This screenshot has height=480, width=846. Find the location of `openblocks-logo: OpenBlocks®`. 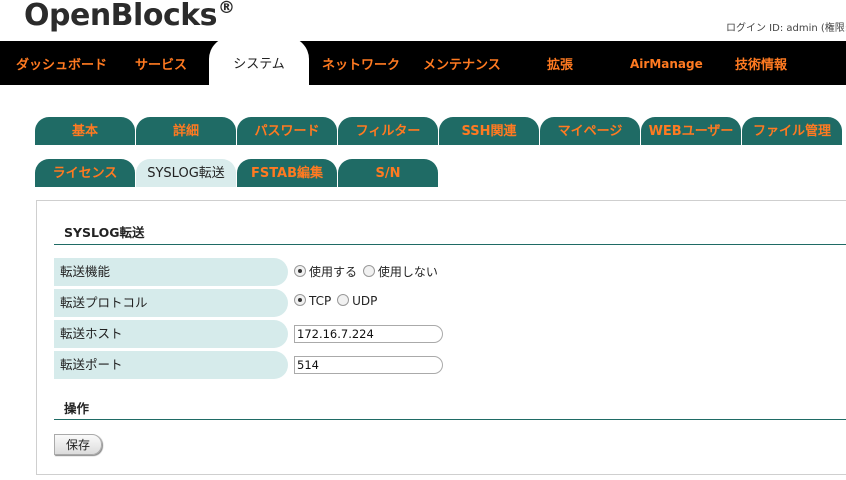

openblocks-logo: OpenBlocks® is located at coordinates (129, 16).